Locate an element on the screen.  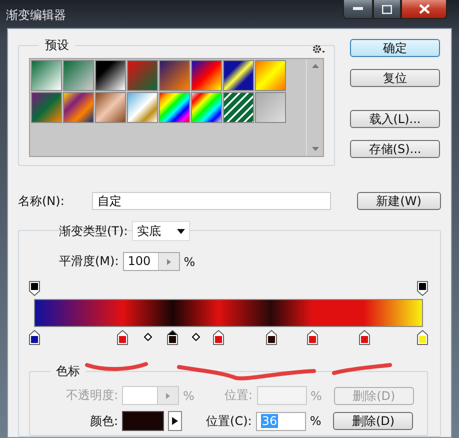
gradient-type-label: 渐变类型(T): is located at coordinates (93, 231).